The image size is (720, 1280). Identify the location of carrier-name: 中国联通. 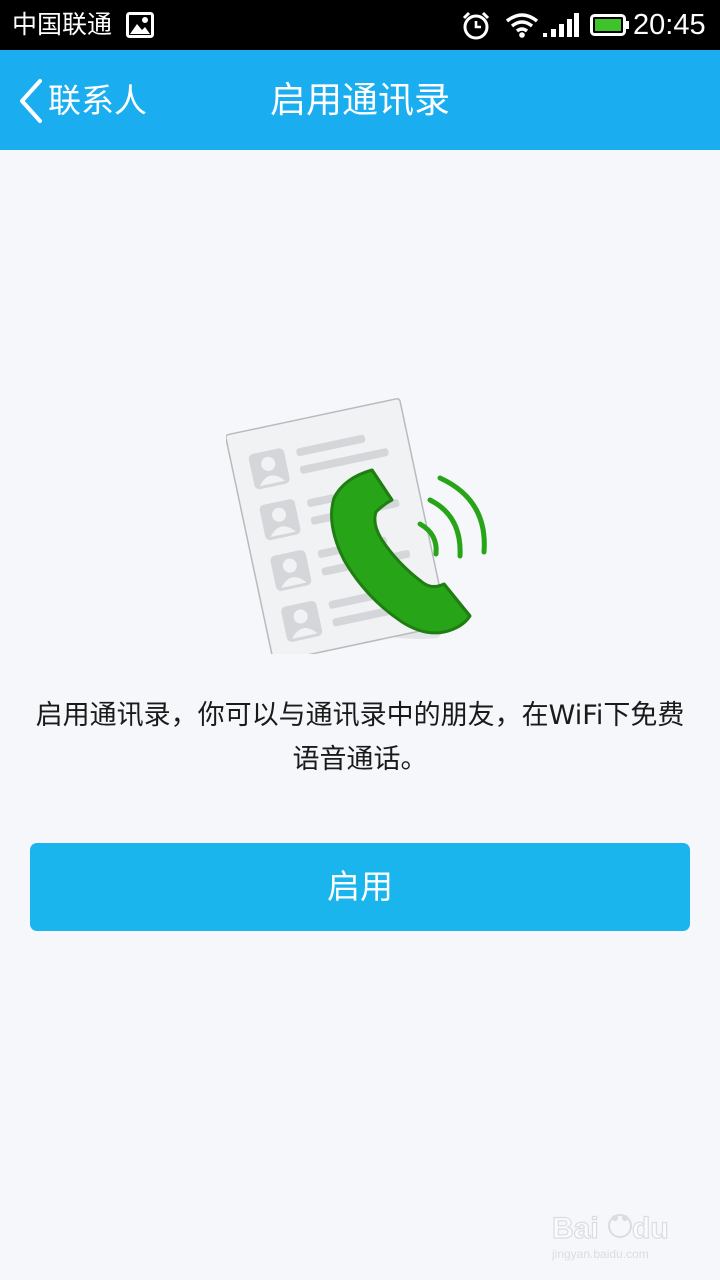
(62, 24).